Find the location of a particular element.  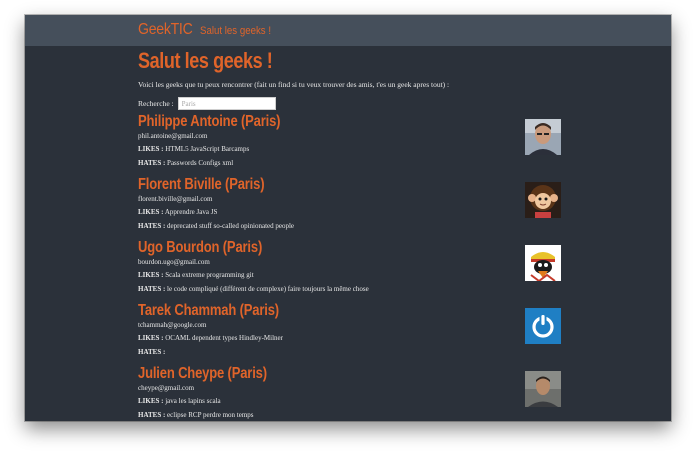

avatar-monkey-toy is located at coordinates (543, 200).